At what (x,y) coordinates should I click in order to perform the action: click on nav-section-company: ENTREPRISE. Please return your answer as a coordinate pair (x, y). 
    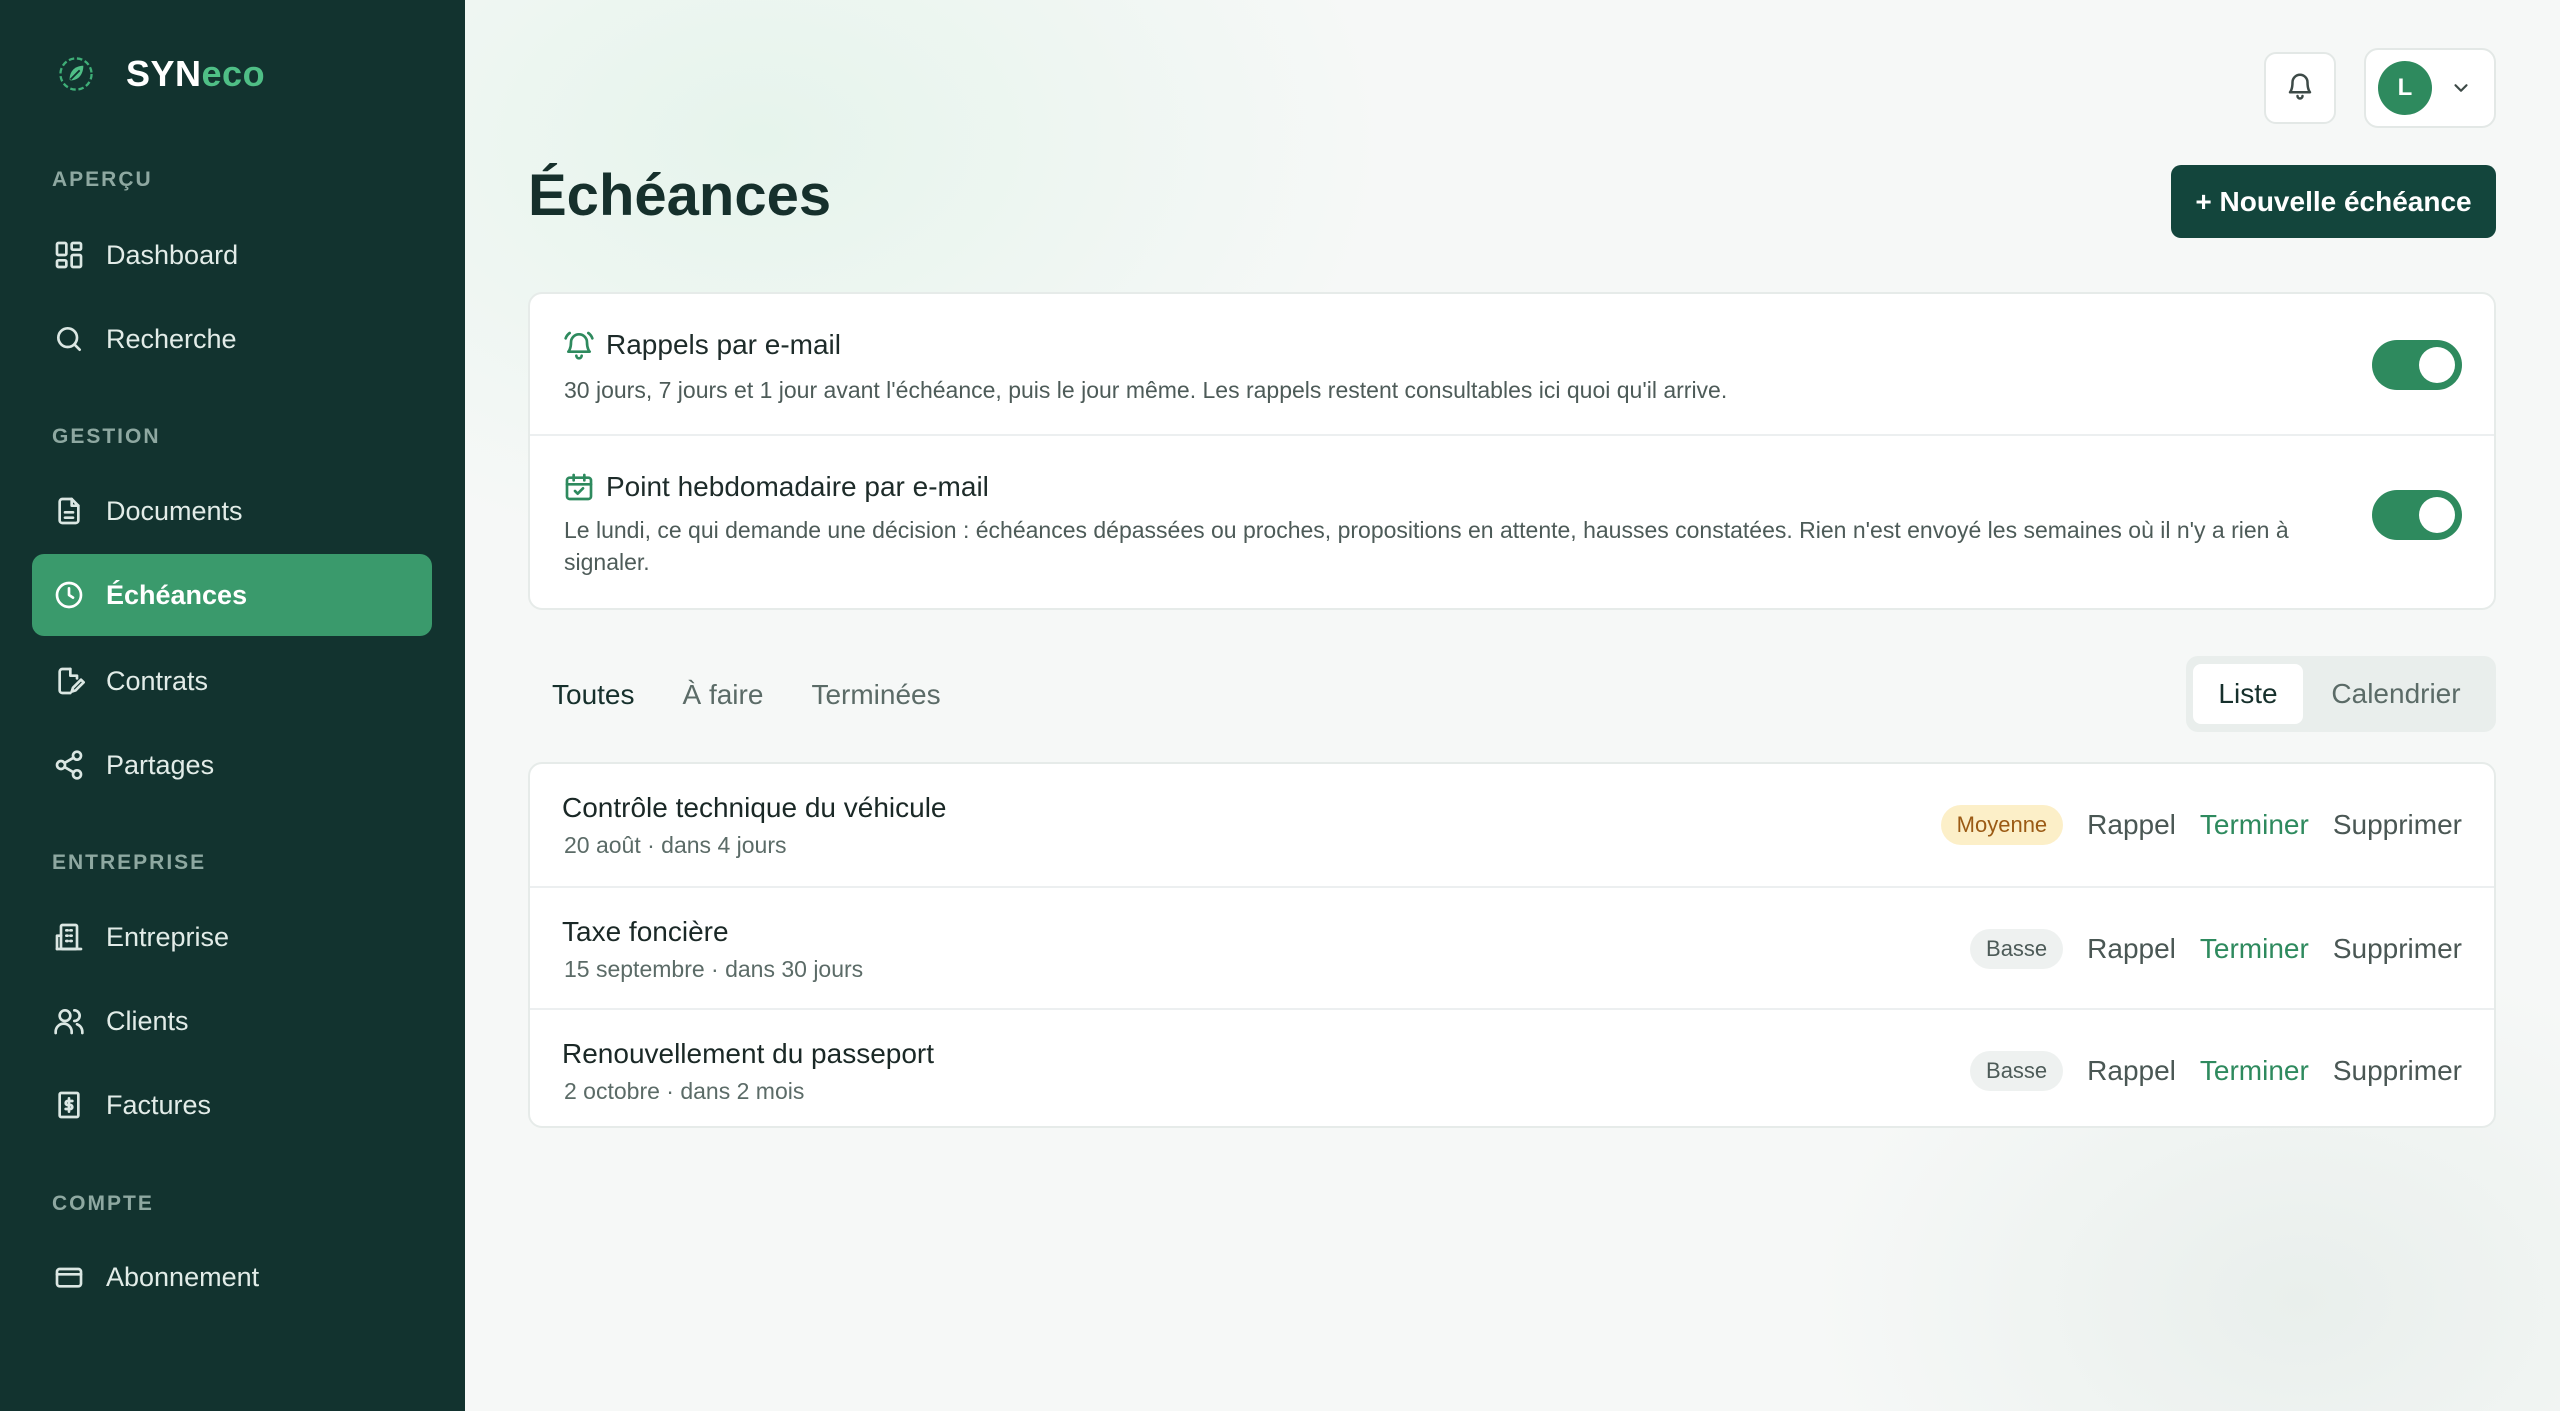
    Looking at the image, I should click on (129, 862).